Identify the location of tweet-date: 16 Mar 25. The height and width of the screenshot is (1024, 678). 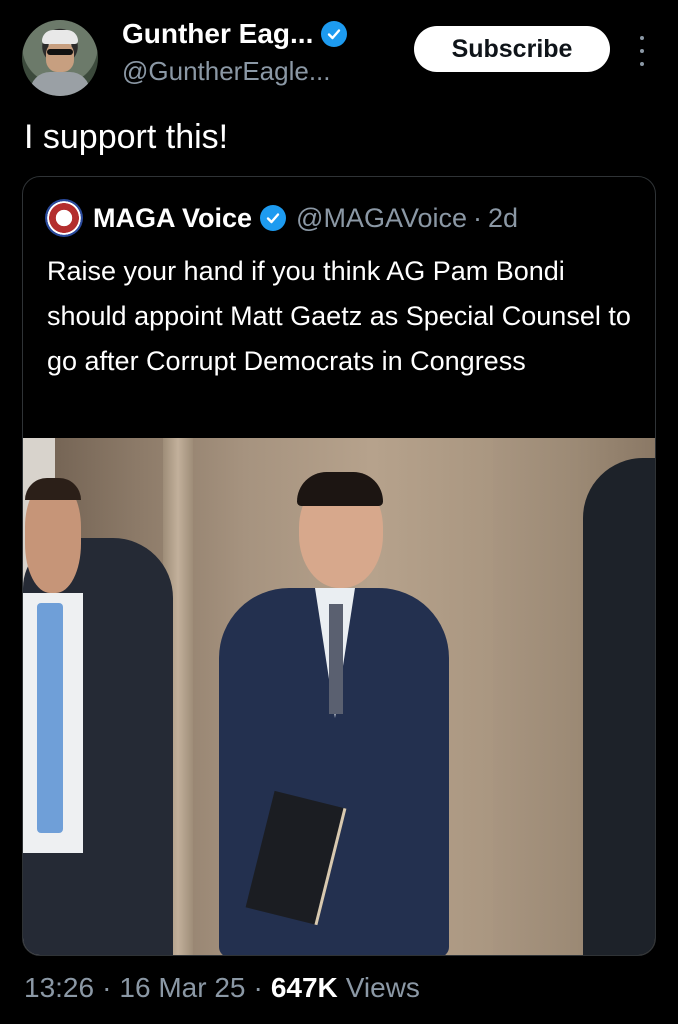
(182, 988).